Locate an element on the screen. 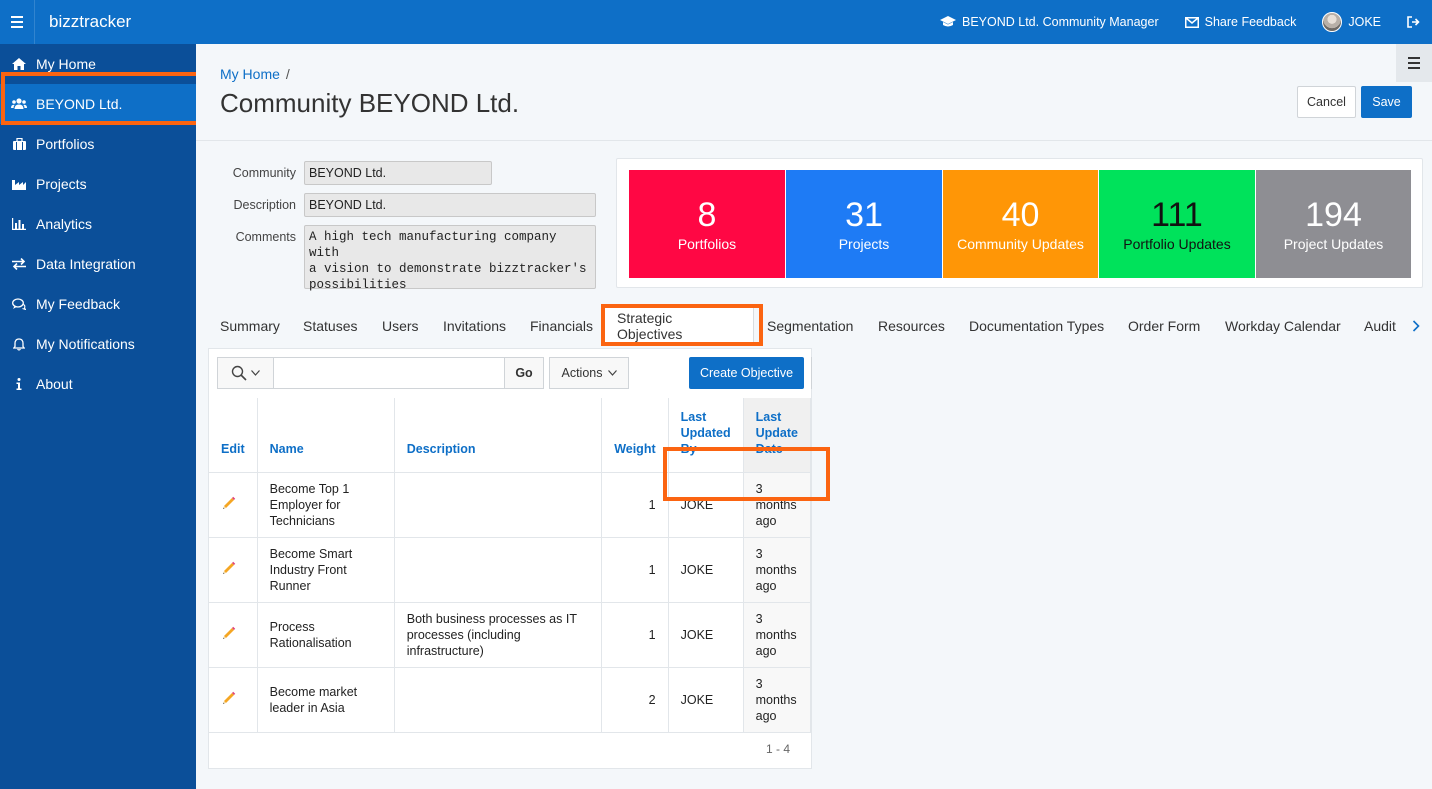 This screenshot has width=1432, height=789. report-toolbar: Go Actions is located at coordinates (423, 373).